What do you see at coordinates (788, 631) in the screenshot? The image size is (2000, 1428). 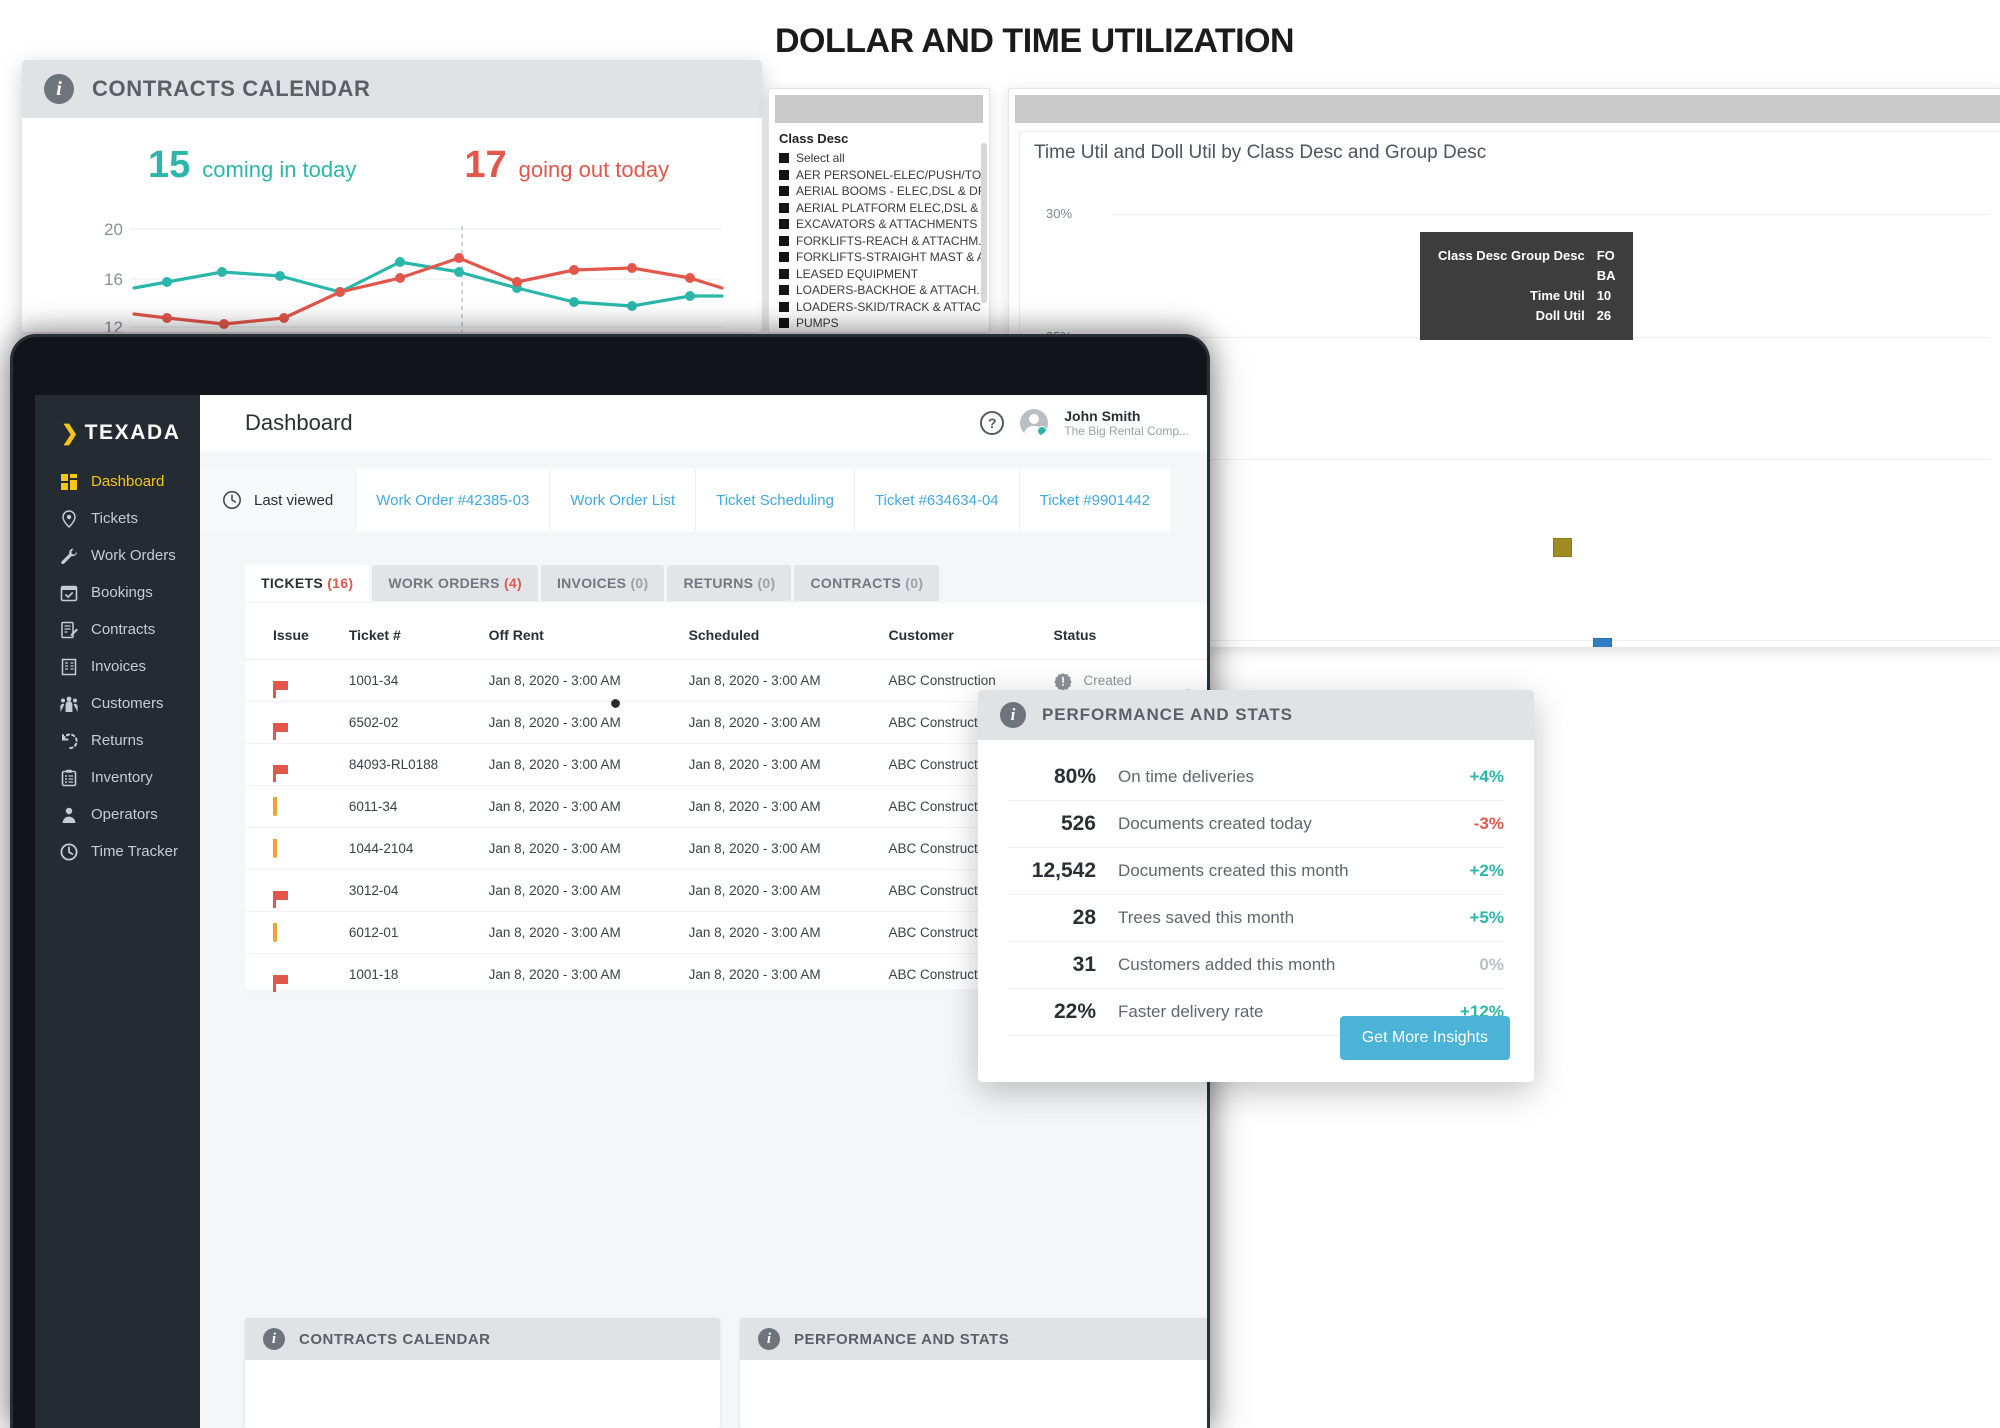 I see `column-header: Scheduled` at bounding box center [788, 631].